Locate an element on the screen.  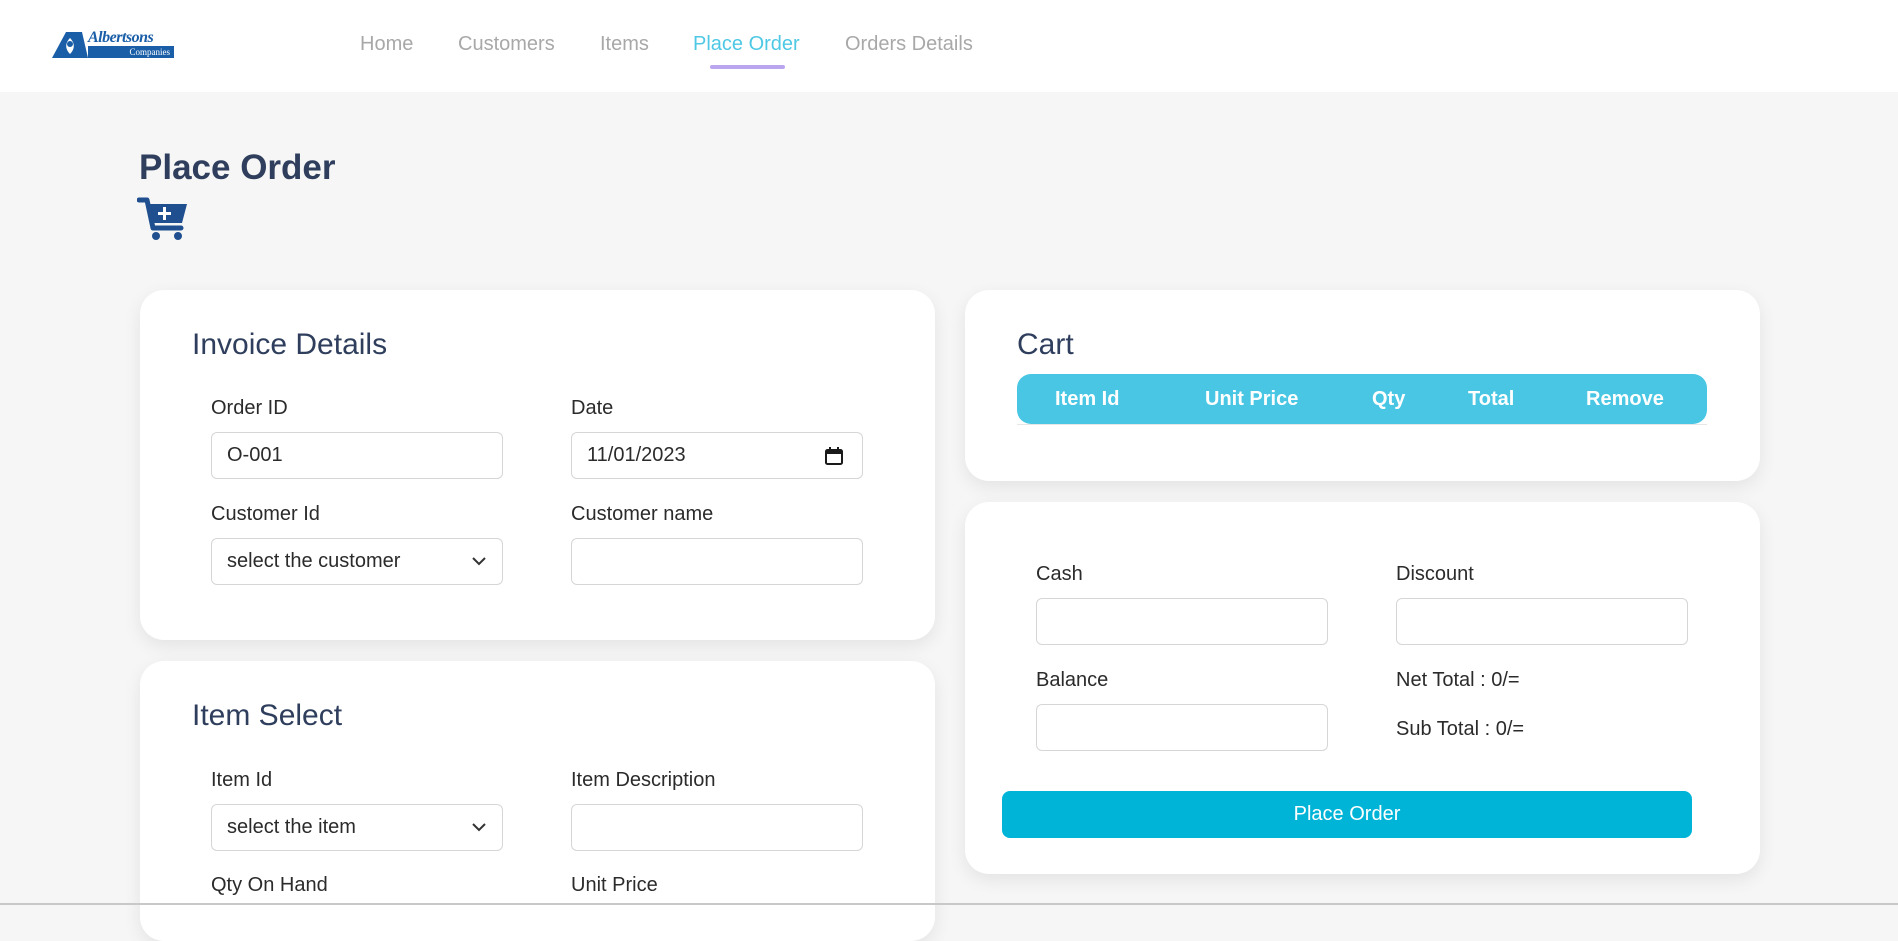
customer-name-label: Customer name is located at coordinates (642, 514).